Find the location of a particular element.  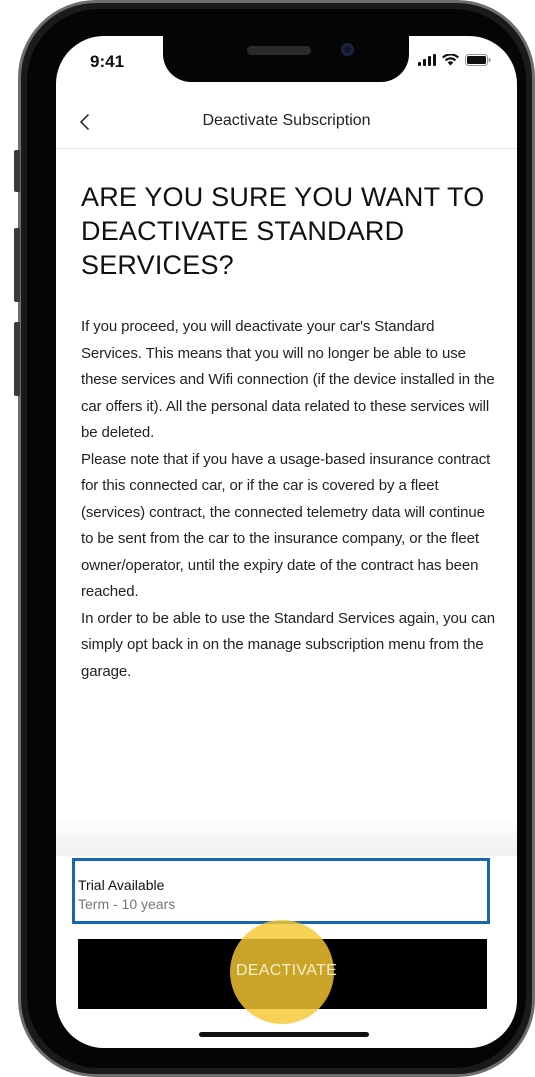

battery-icon is located at coordinates (478, 60).